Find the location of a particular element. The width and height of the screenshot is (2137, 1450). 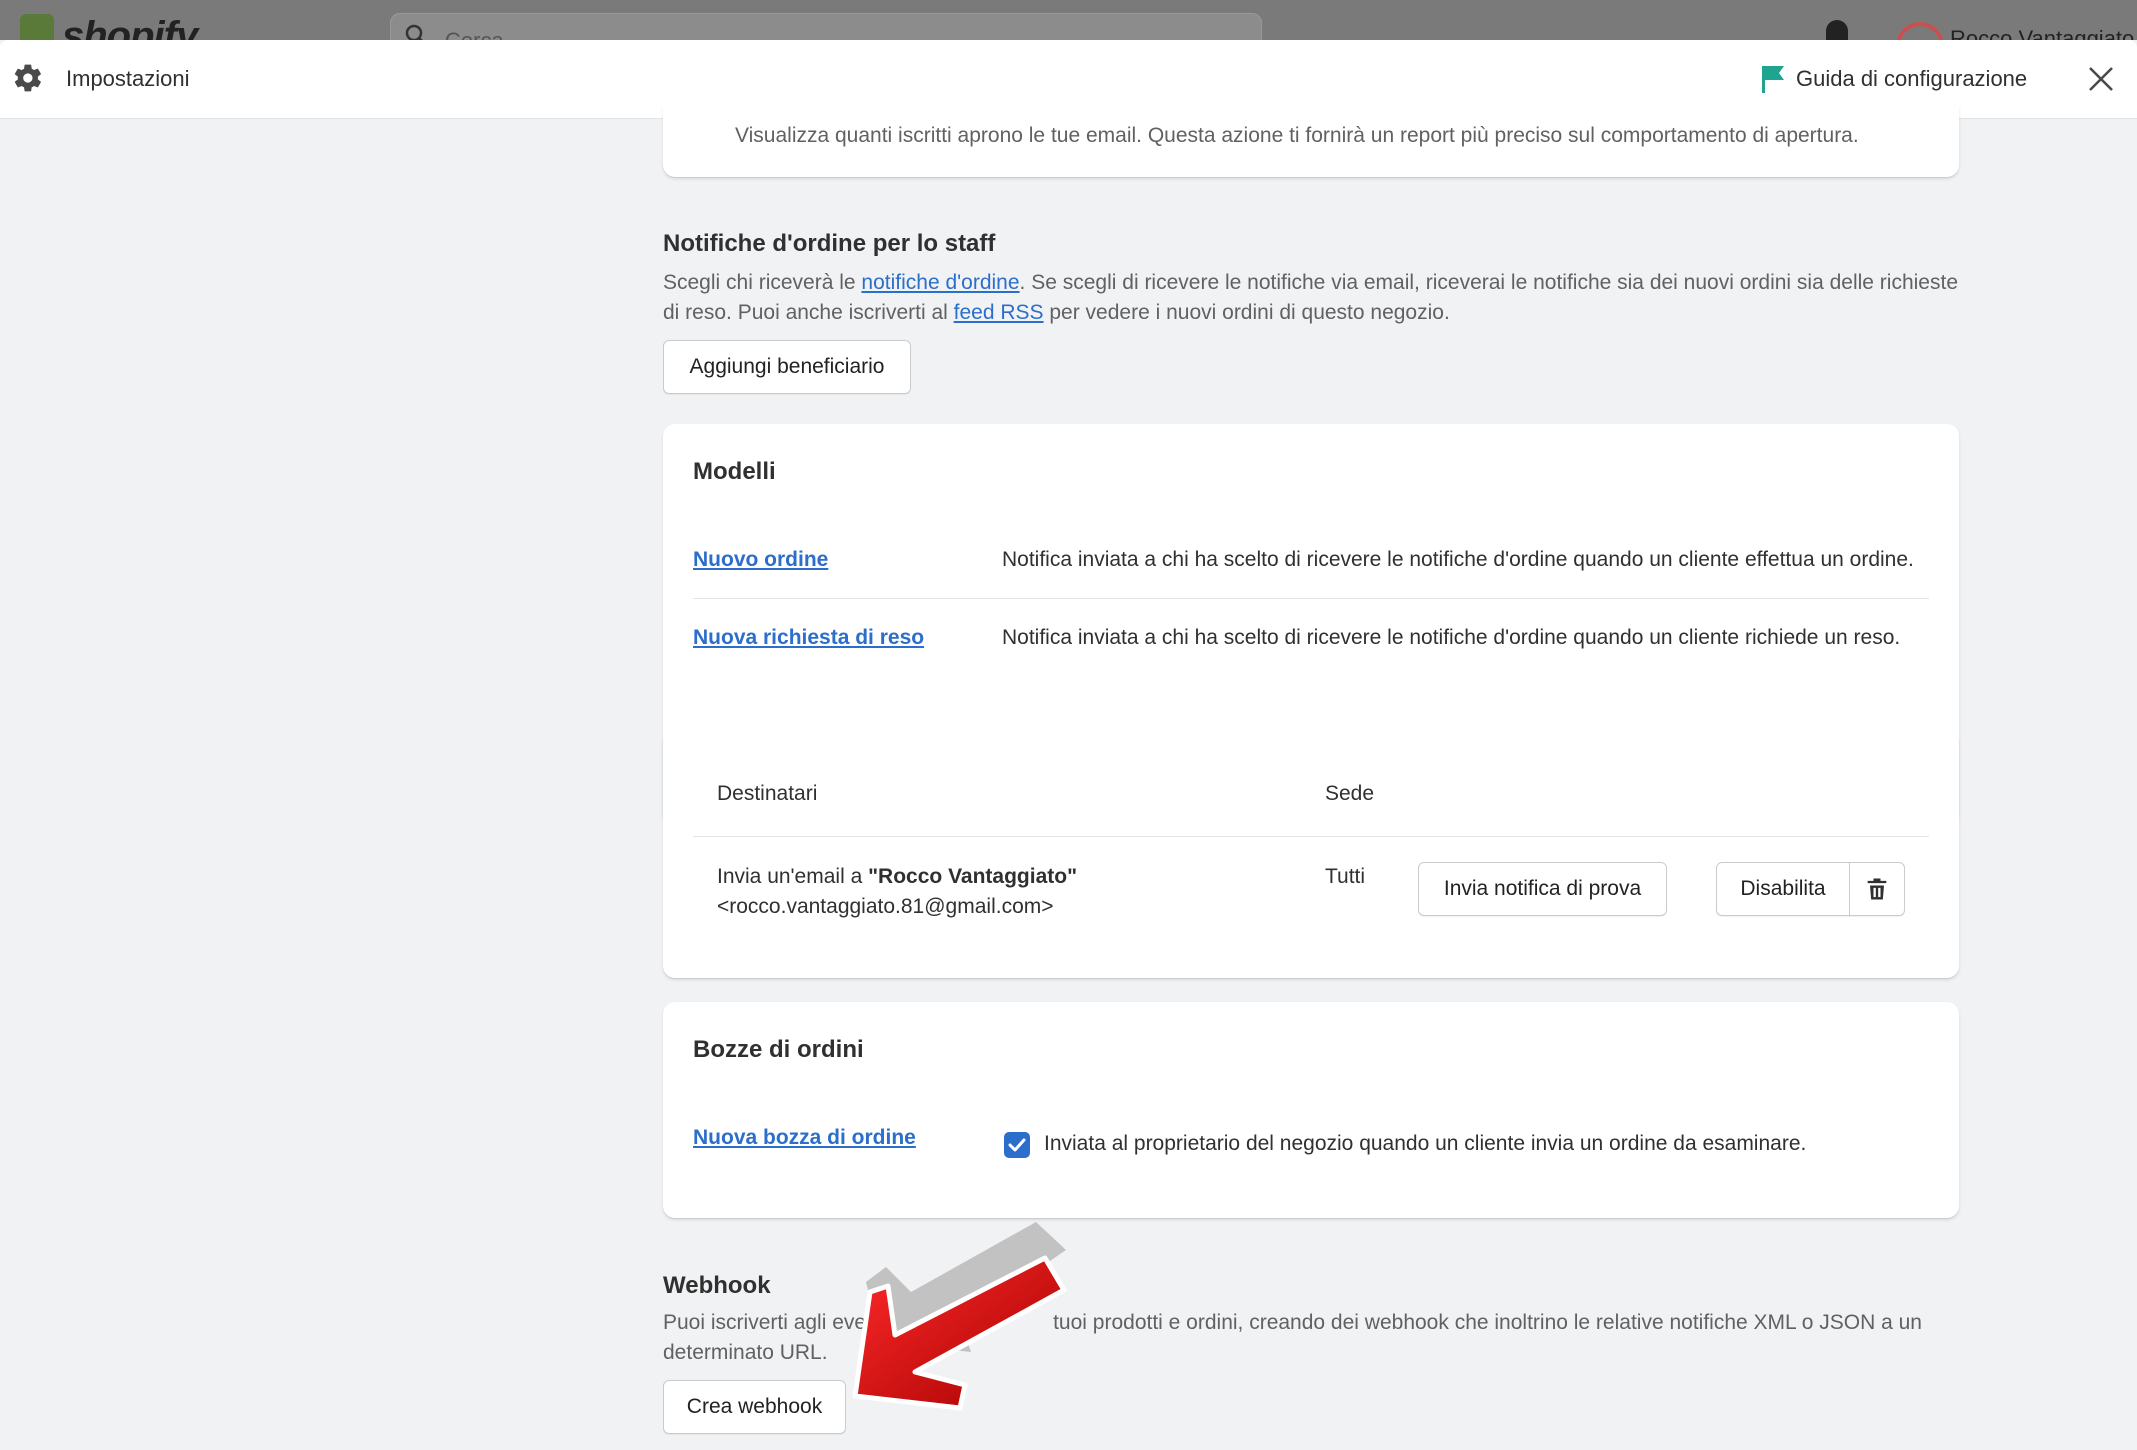

bell-icon is located at coordinates (1837, 30).